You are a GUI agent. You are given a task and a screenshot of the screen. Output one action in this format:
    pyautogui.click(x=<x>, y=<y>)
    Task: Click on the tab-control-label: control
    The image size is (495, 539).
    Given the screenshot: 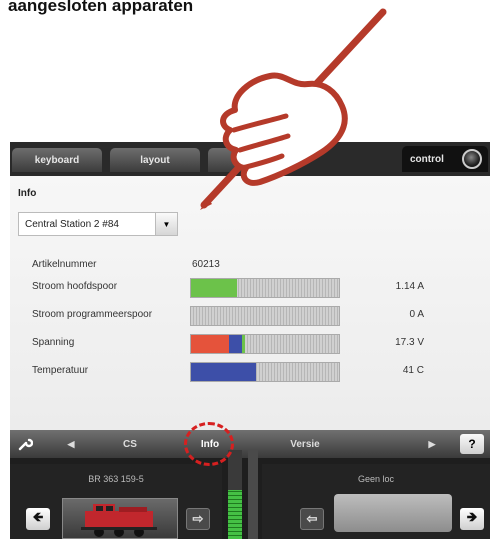 What is the action you would take?
    pyautogui.click(x=427, y=159)
    